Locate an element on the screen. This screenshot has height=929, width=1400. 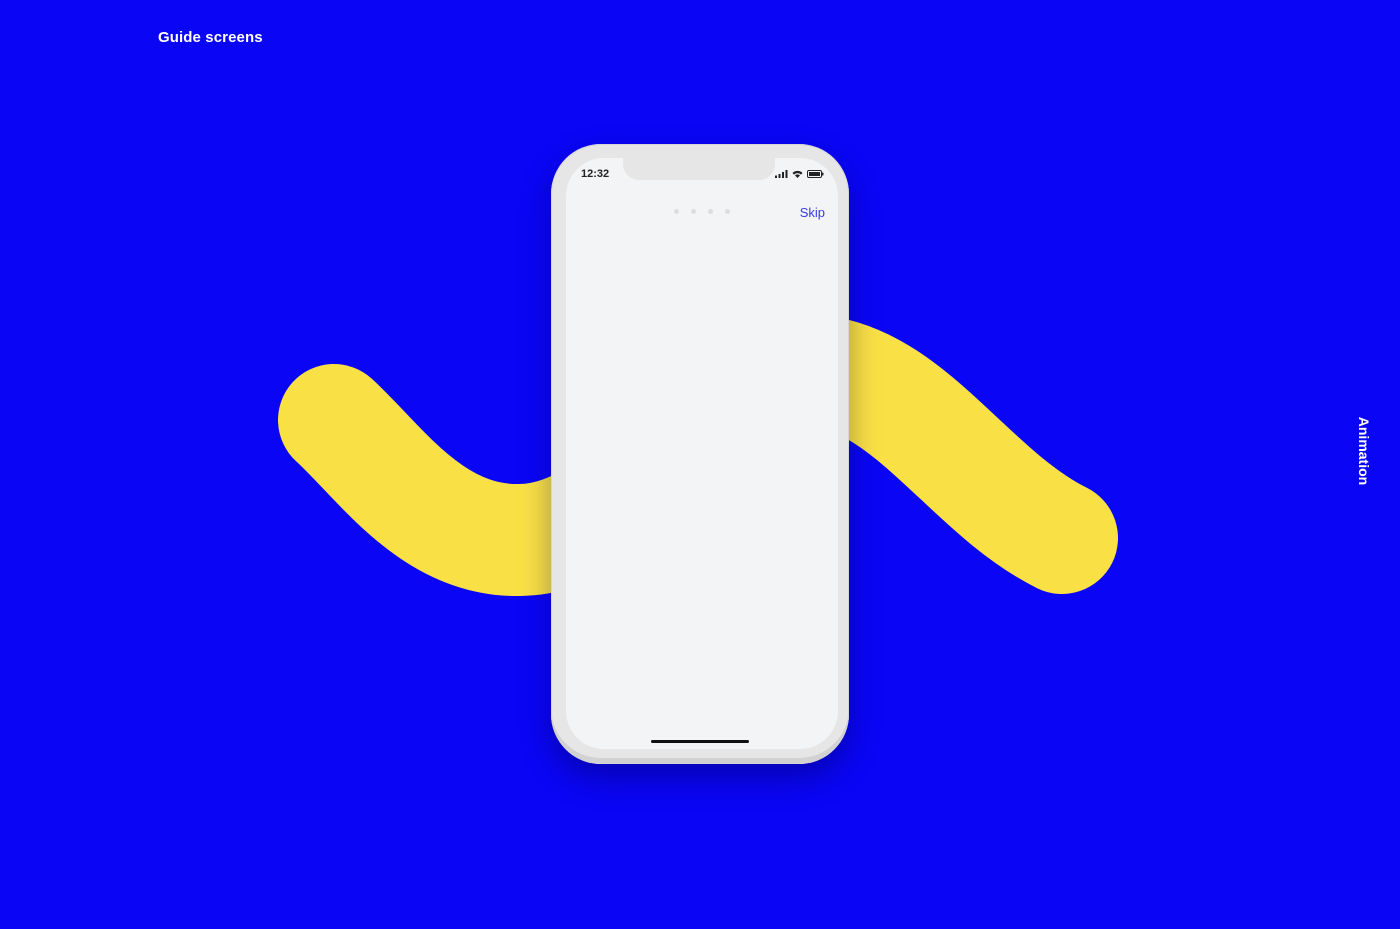
status-time: 12:32 is located at coordinates (595, 174).